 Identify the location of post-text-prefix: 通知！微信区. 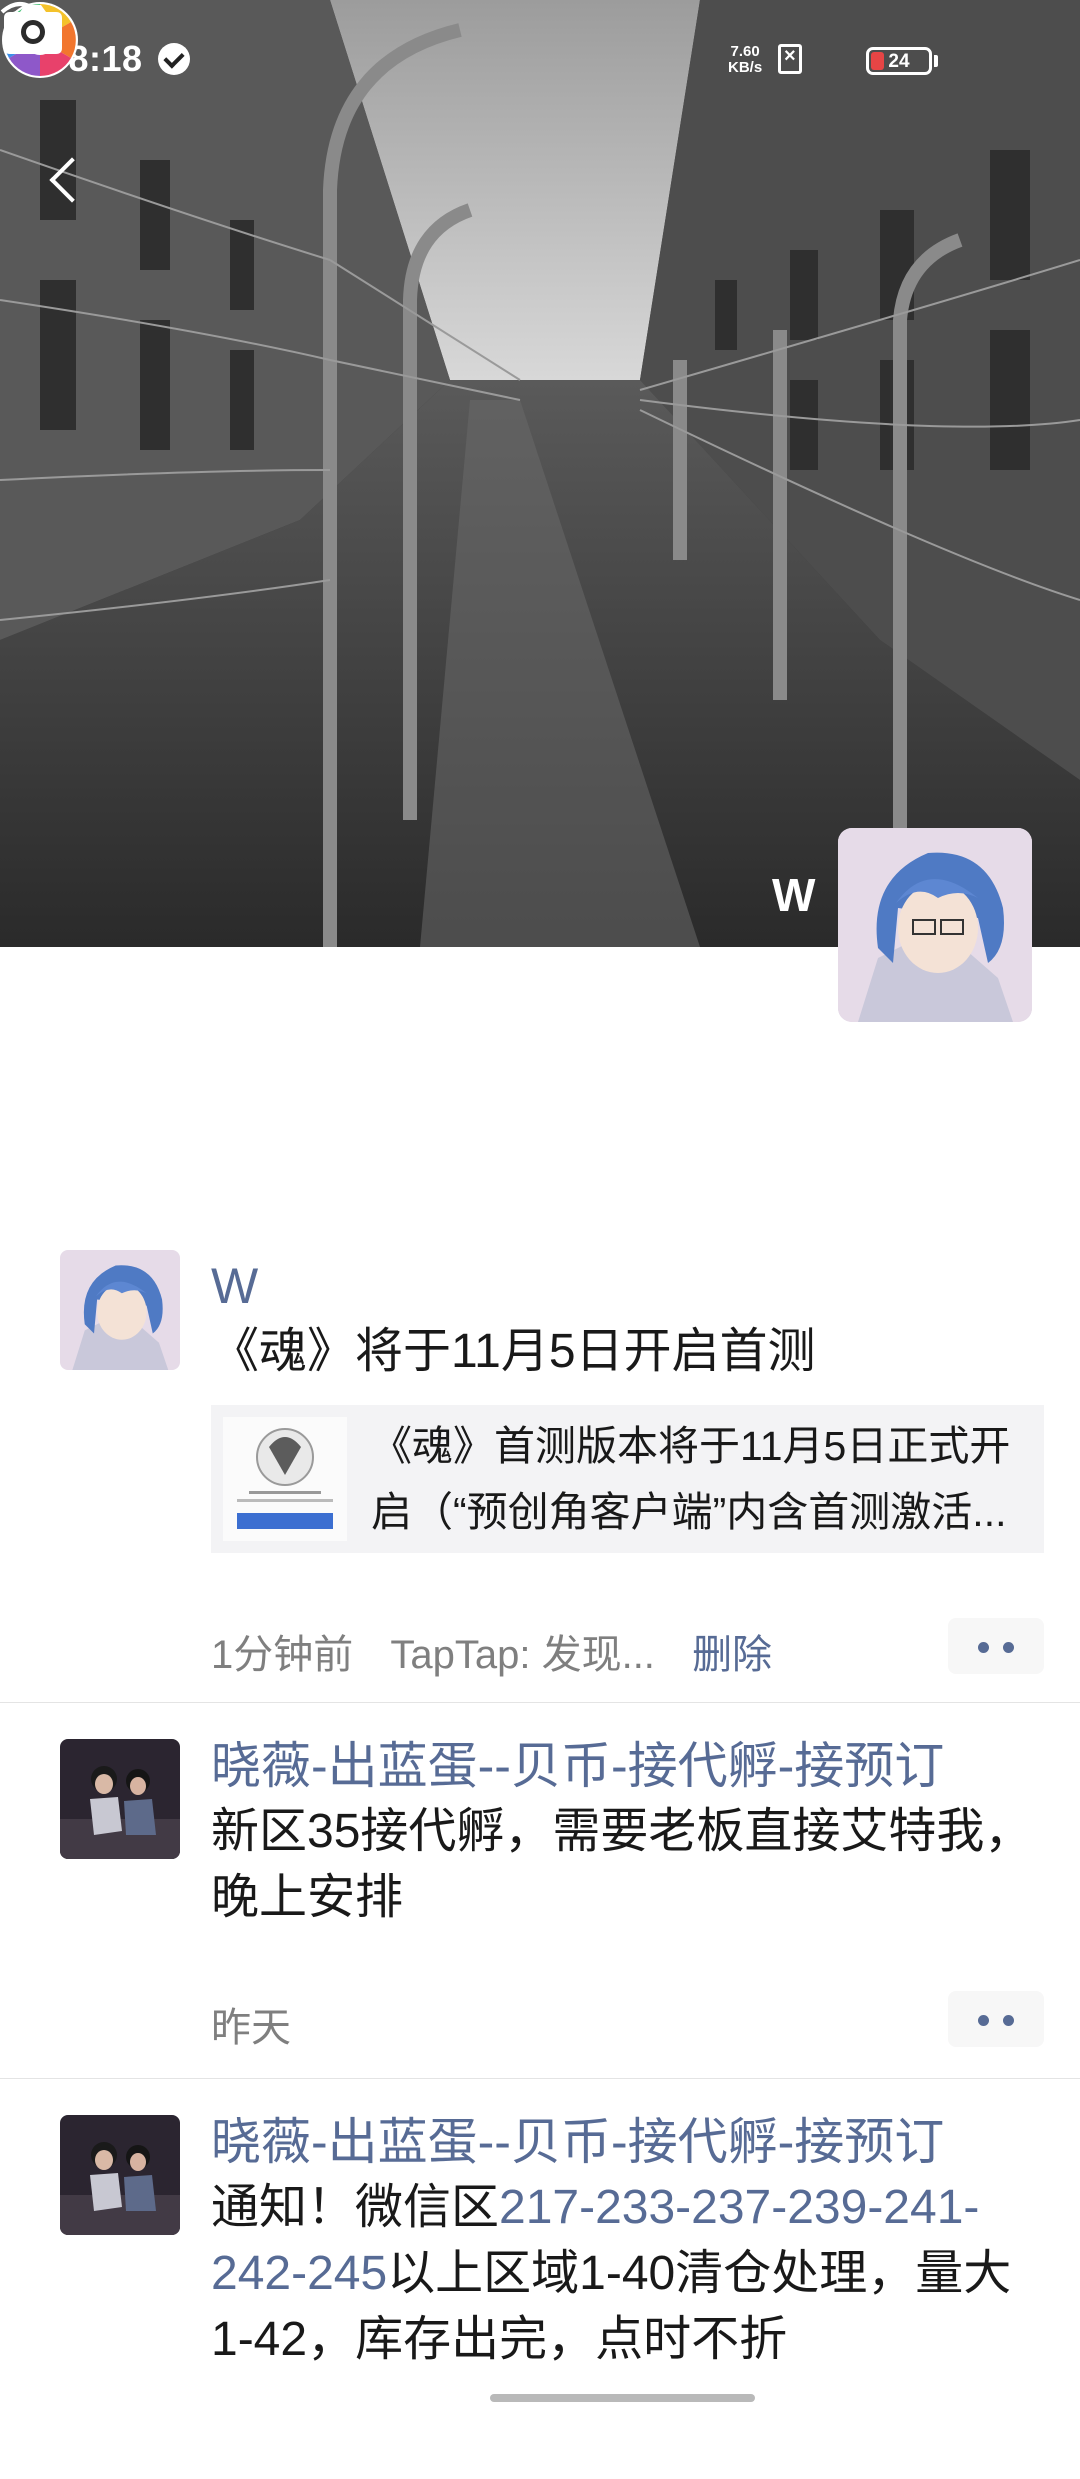
(355, 2207).